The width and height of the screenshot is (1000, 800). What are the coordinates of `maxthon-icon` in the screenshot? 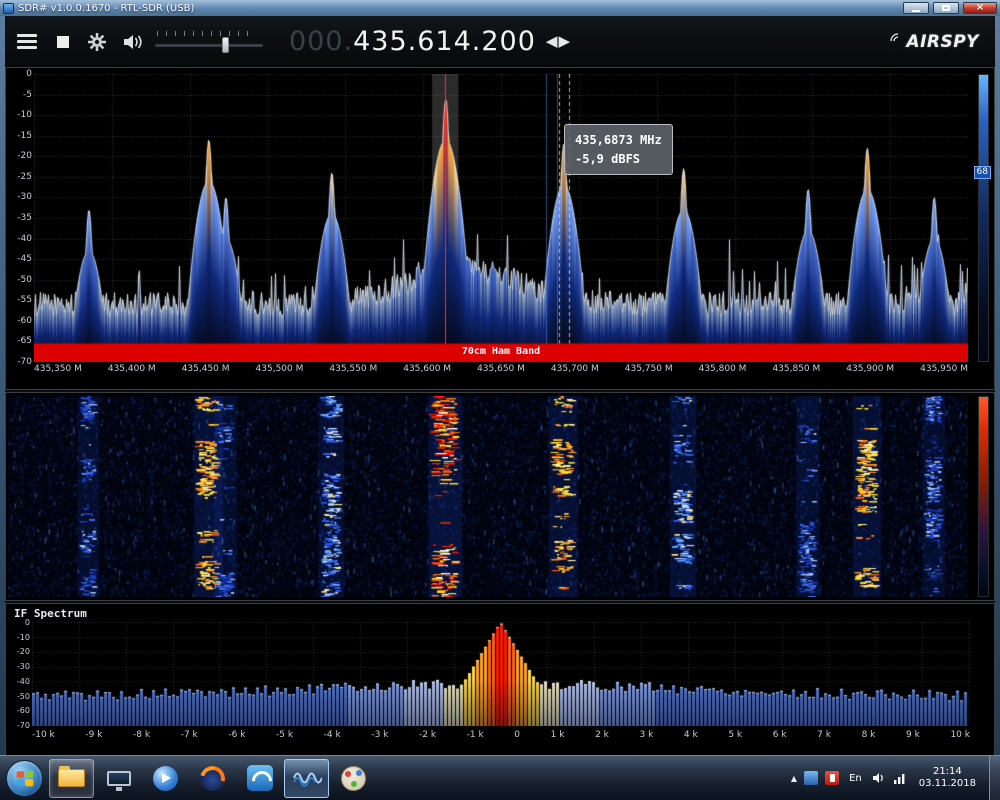 It's located at (259, 778).